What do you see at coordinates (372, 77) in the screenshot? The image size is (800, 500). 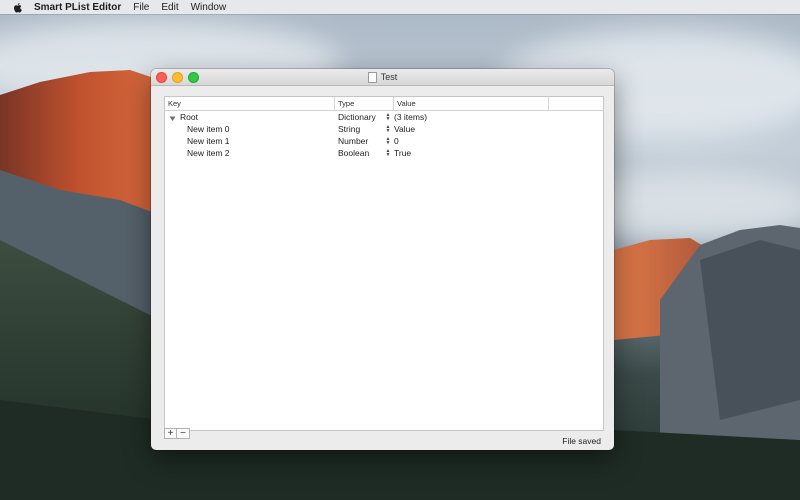 I see `document-icon` at bounding box center [372, 77].